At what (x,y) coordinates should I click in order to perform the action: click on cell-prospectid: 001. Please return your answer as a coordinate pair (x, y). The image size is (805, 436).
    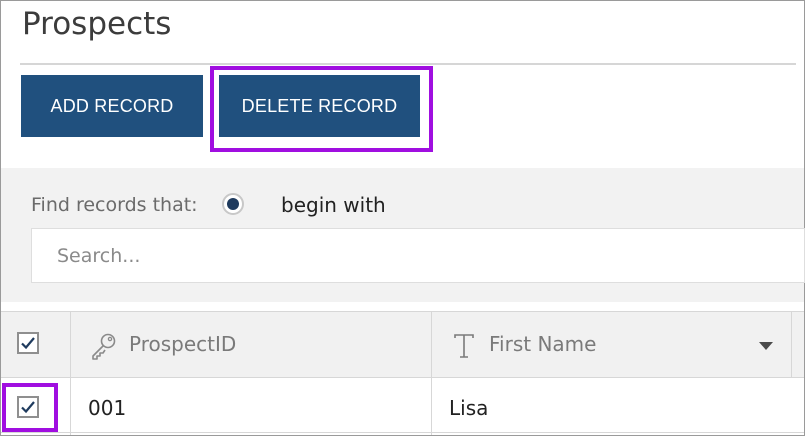
    Looking at the image, I should click on (107, 408).